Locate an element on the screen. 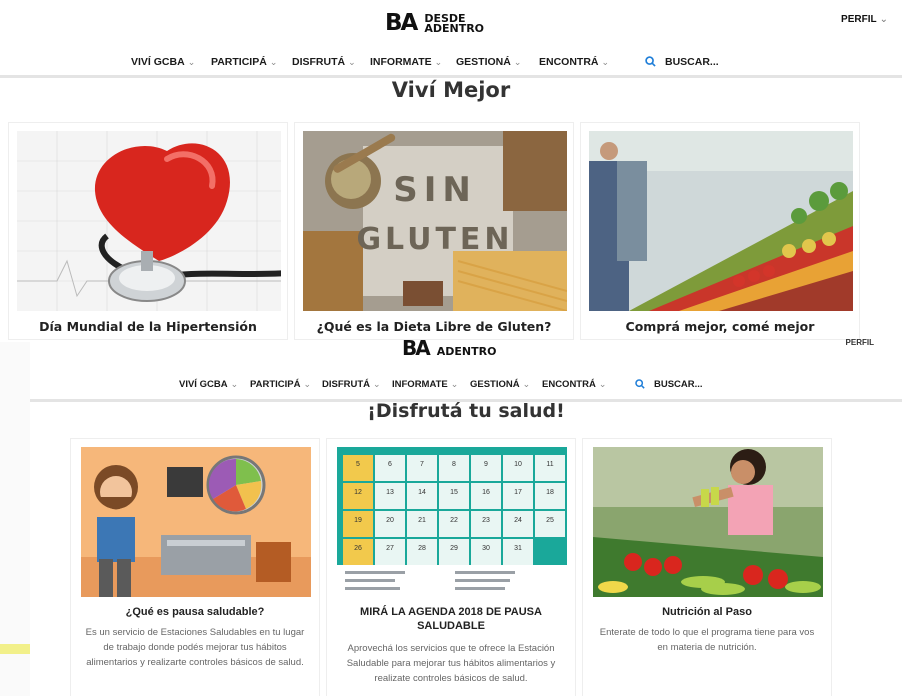 The height and width of the screenshot is (696, 902). calendar-day-number: 31 is located at coordinates (518, 548).